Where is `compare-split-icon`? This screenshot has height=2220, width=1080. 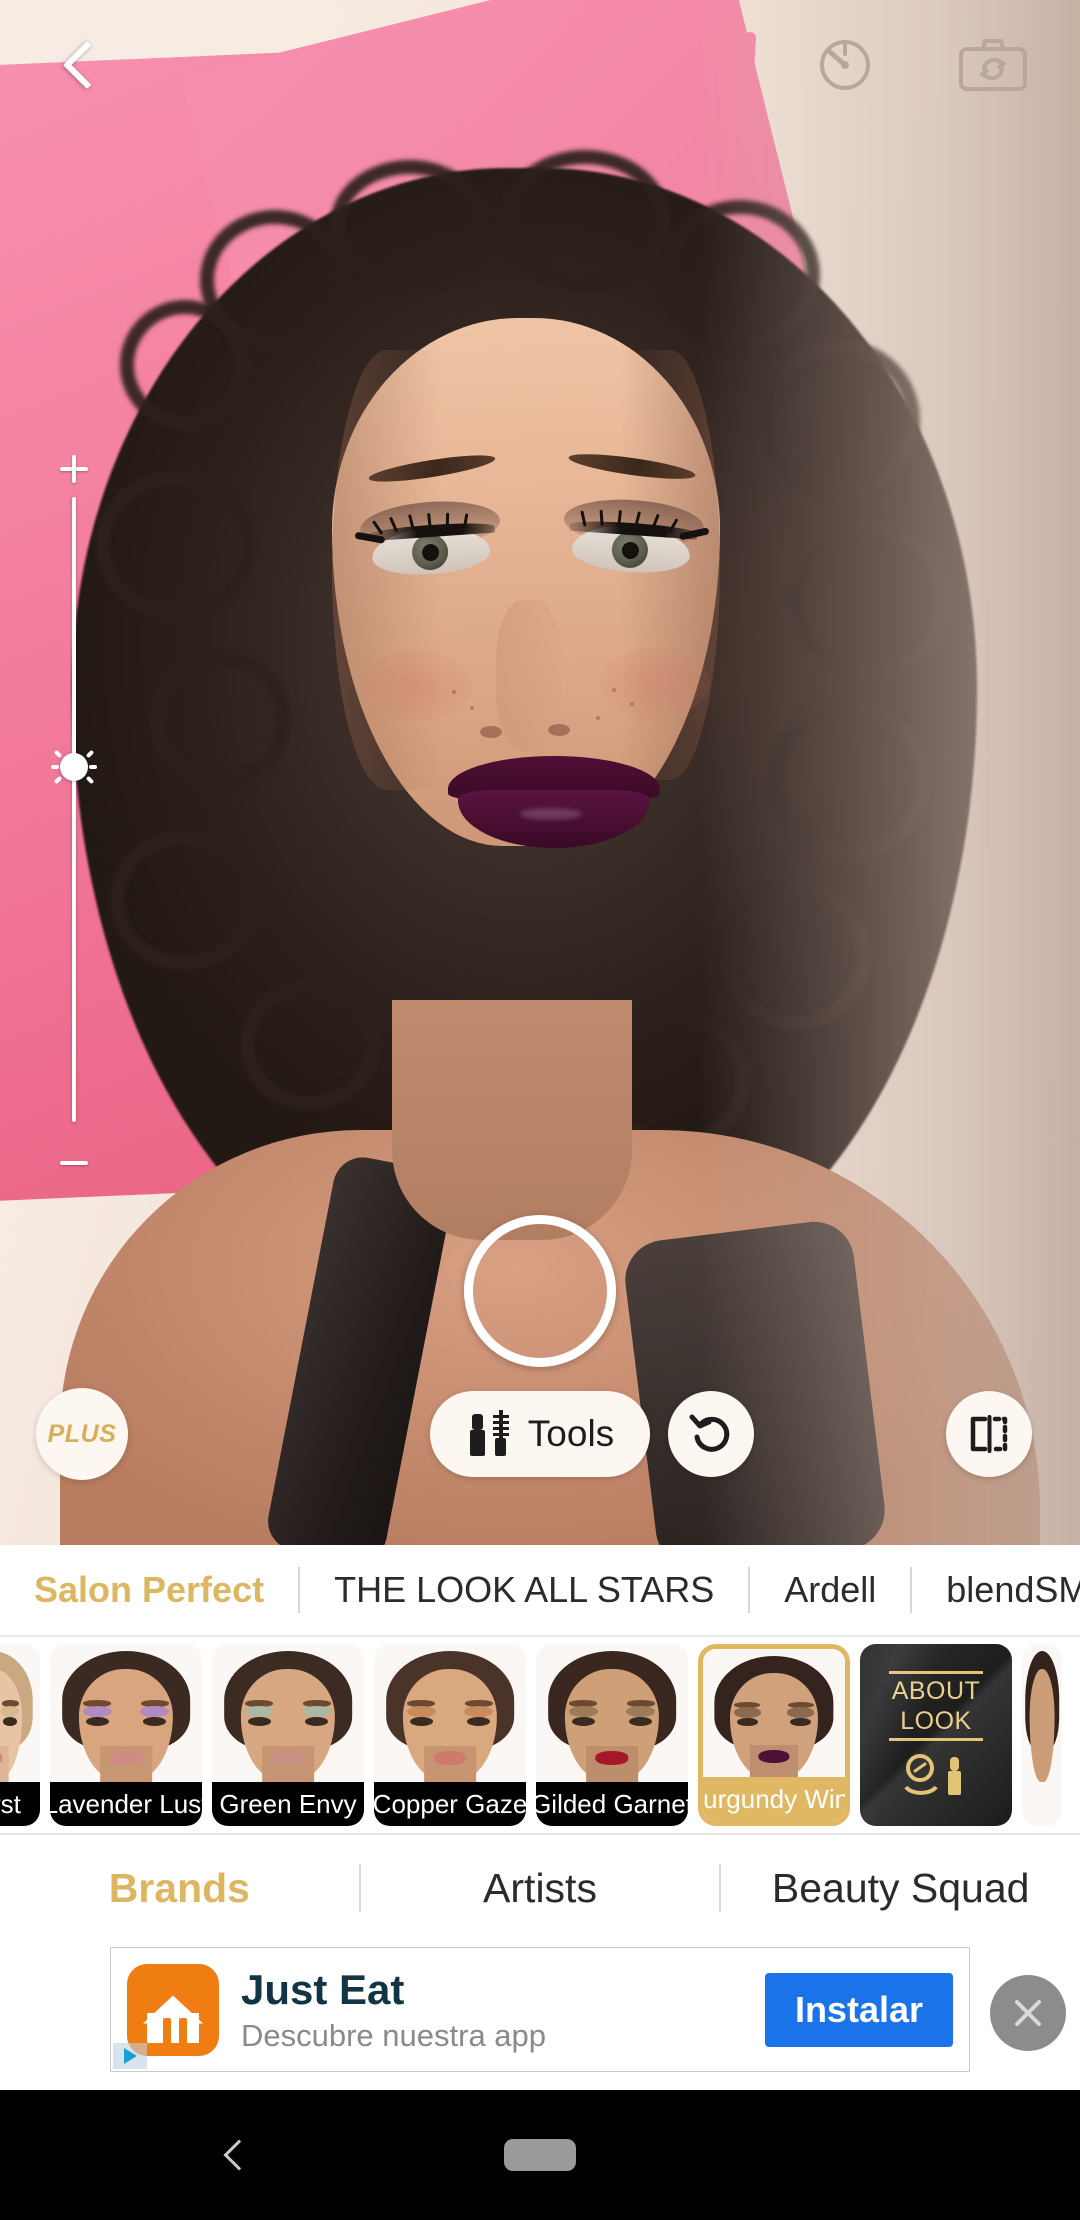 compare-split-icon is located at coordinates (989, 1434).